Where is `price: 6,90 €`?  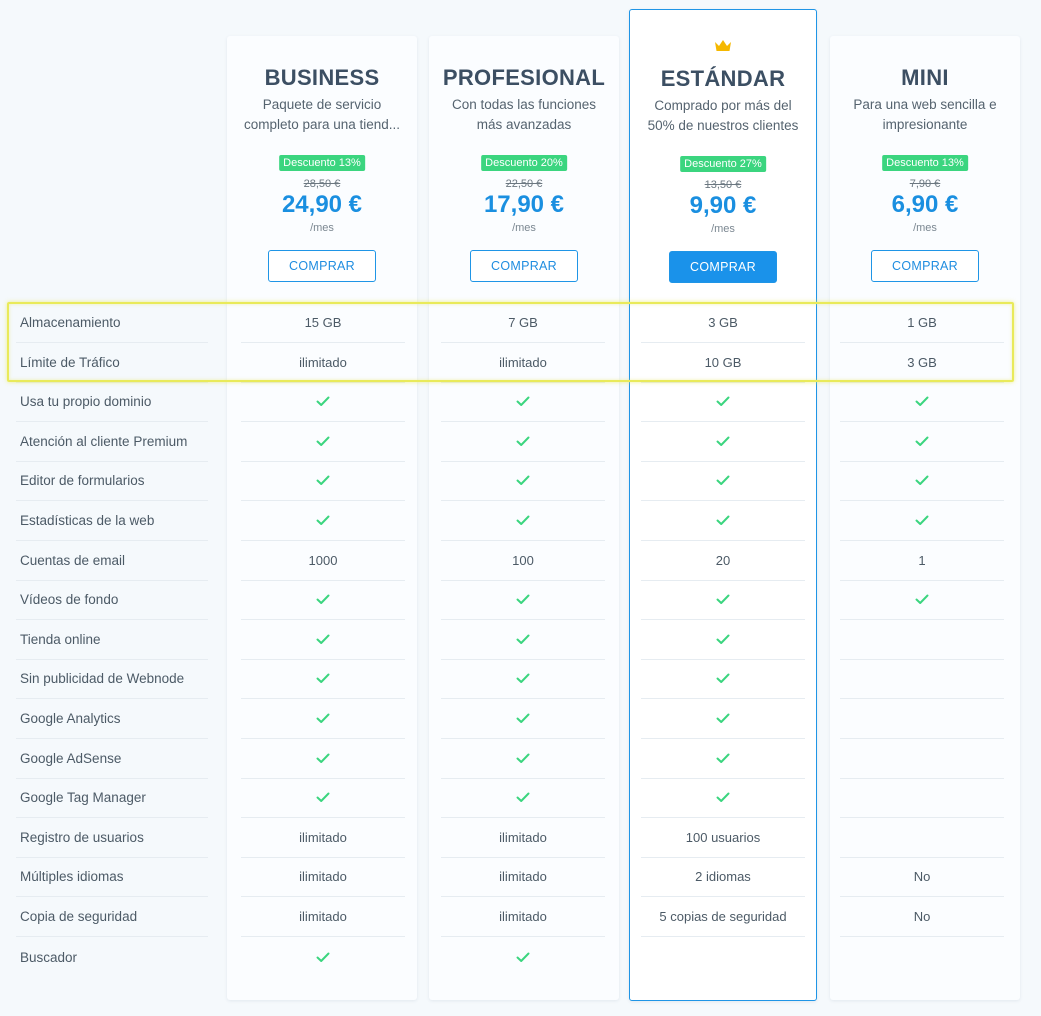
price: 6,90 € is located at coordinates (925, 204).